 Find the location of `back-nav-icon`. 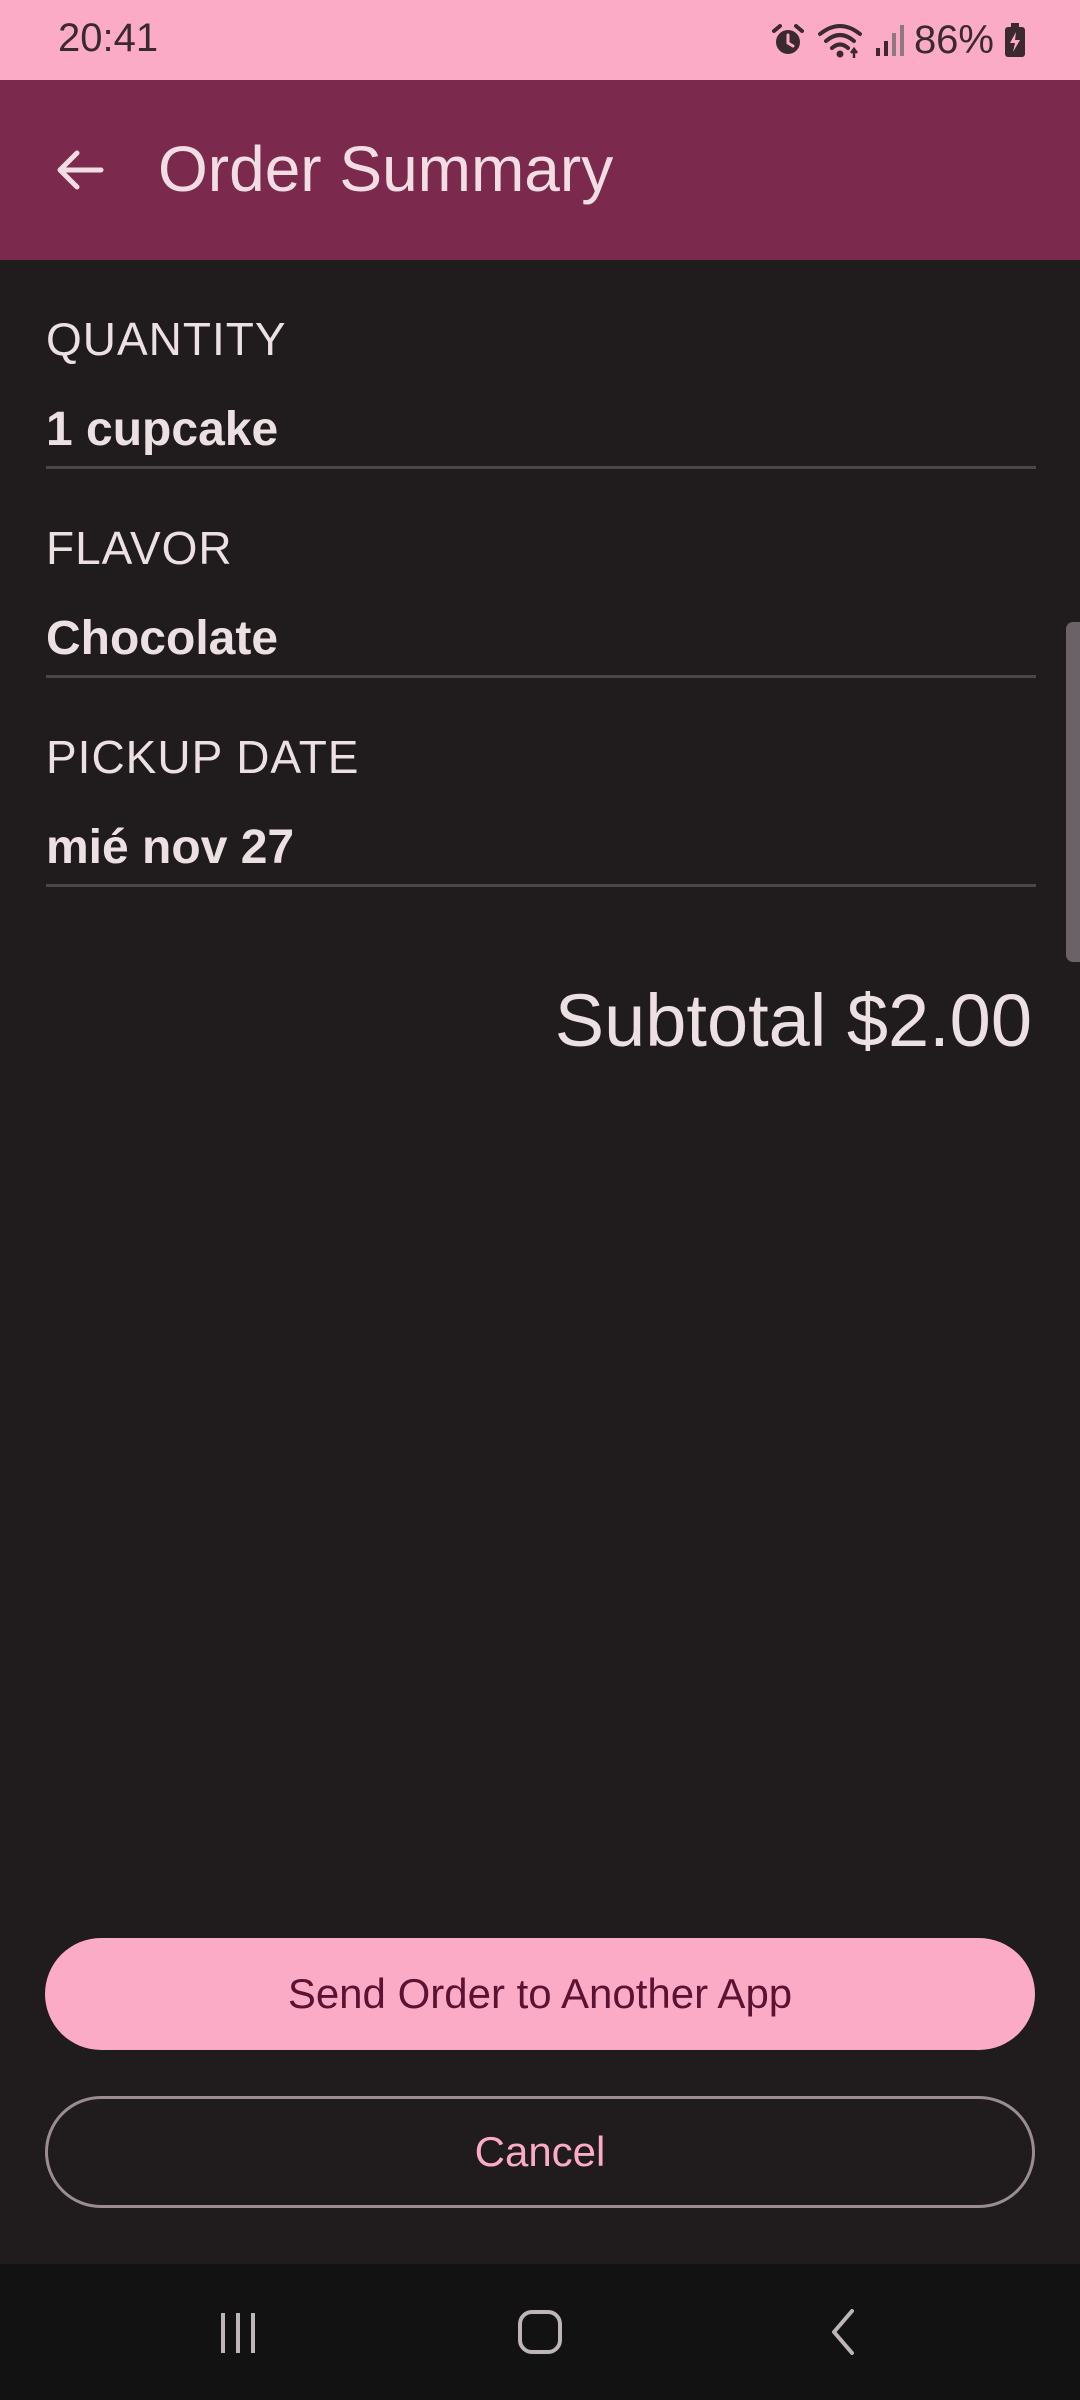

back-nav-icon is located at coordinates (843, 2332).